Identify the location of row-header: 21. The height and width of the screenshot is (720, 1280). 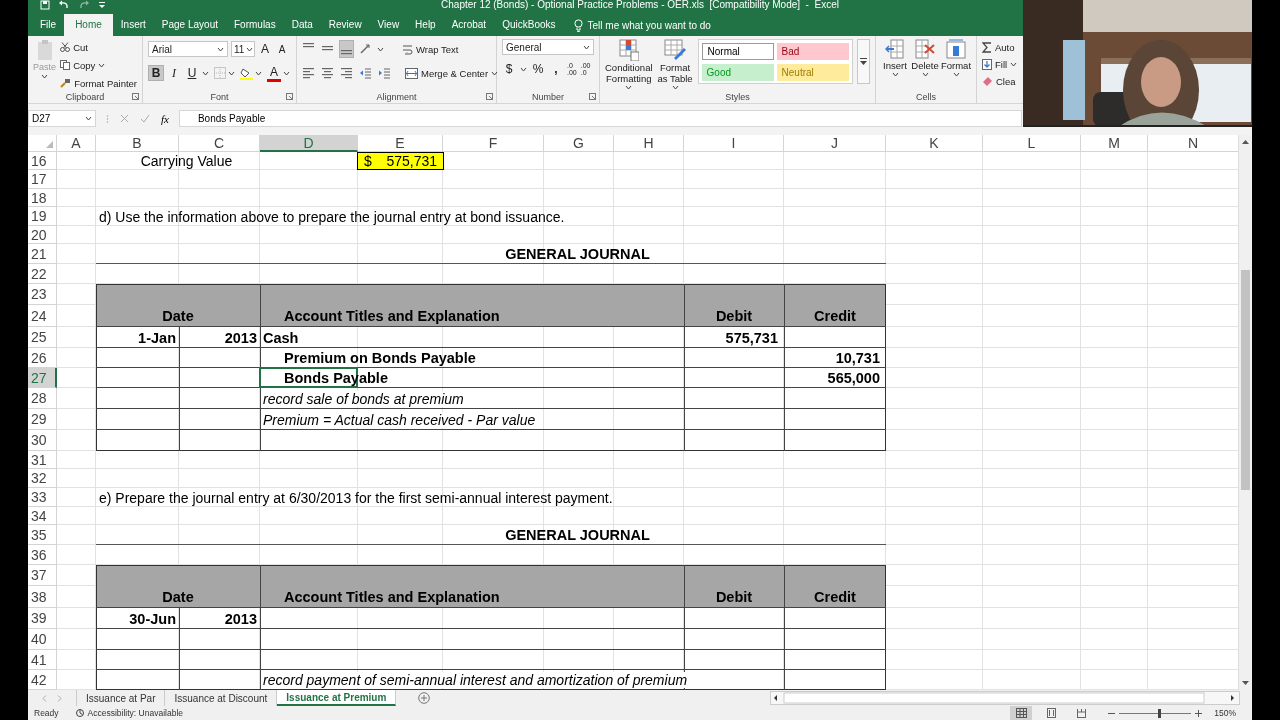
(42, 254).